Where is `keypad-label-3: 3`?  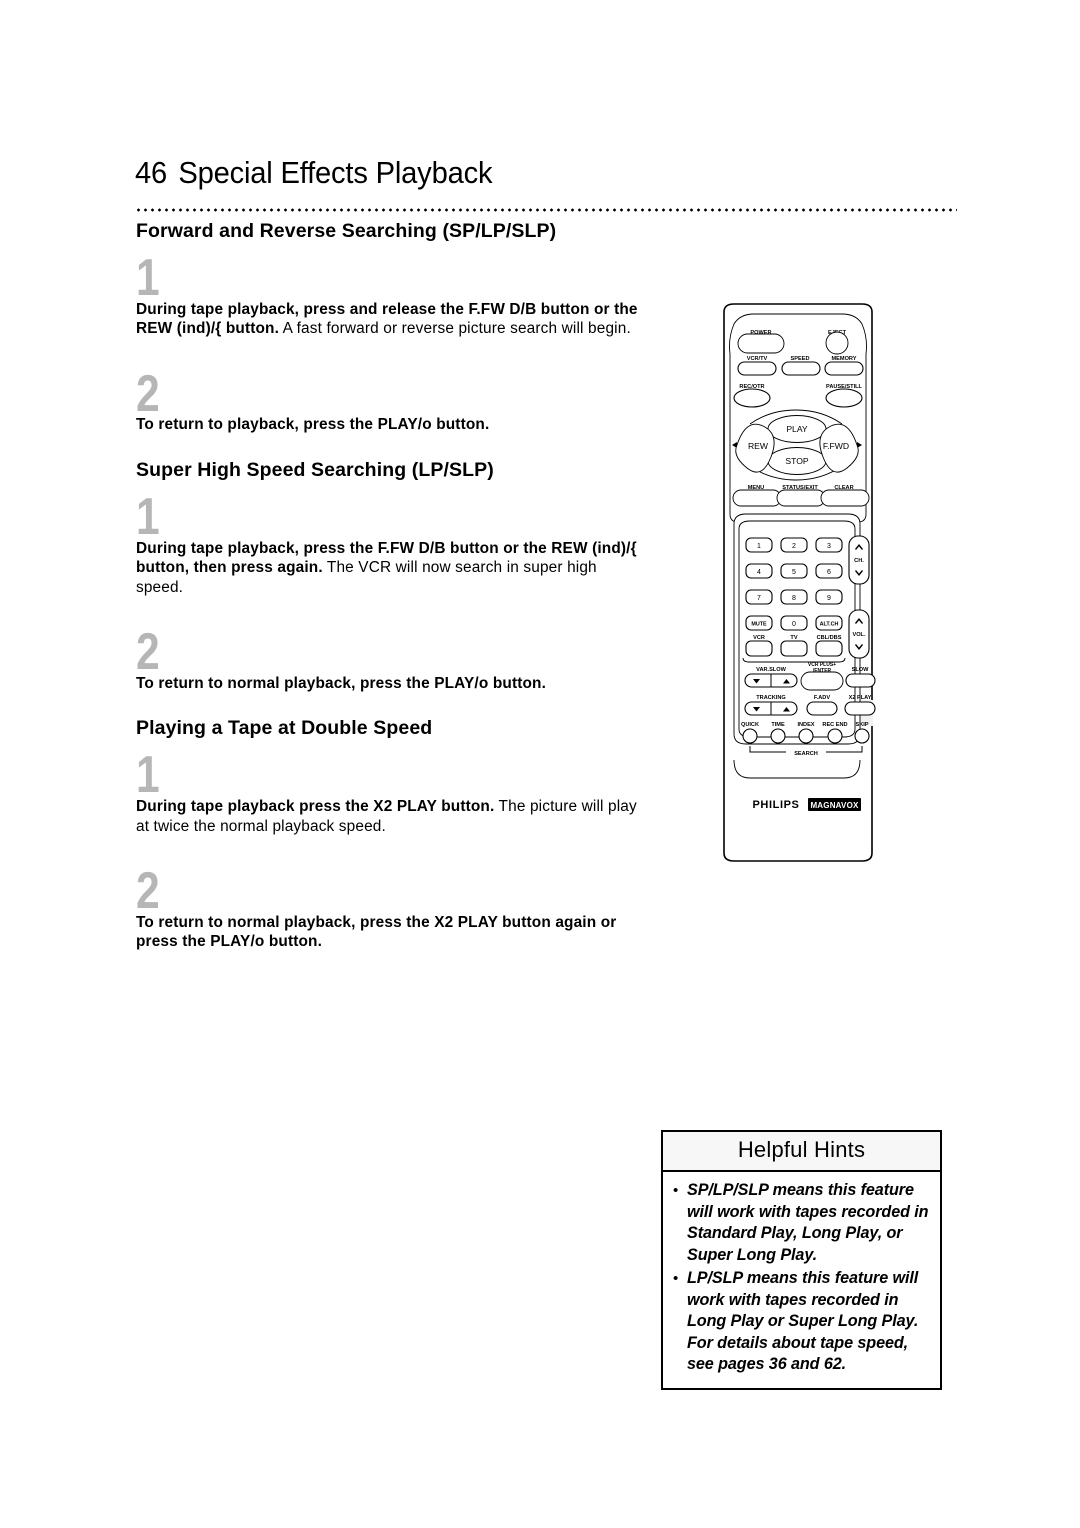 keypad-label-3: 3 is located at coordinates (829, 546).